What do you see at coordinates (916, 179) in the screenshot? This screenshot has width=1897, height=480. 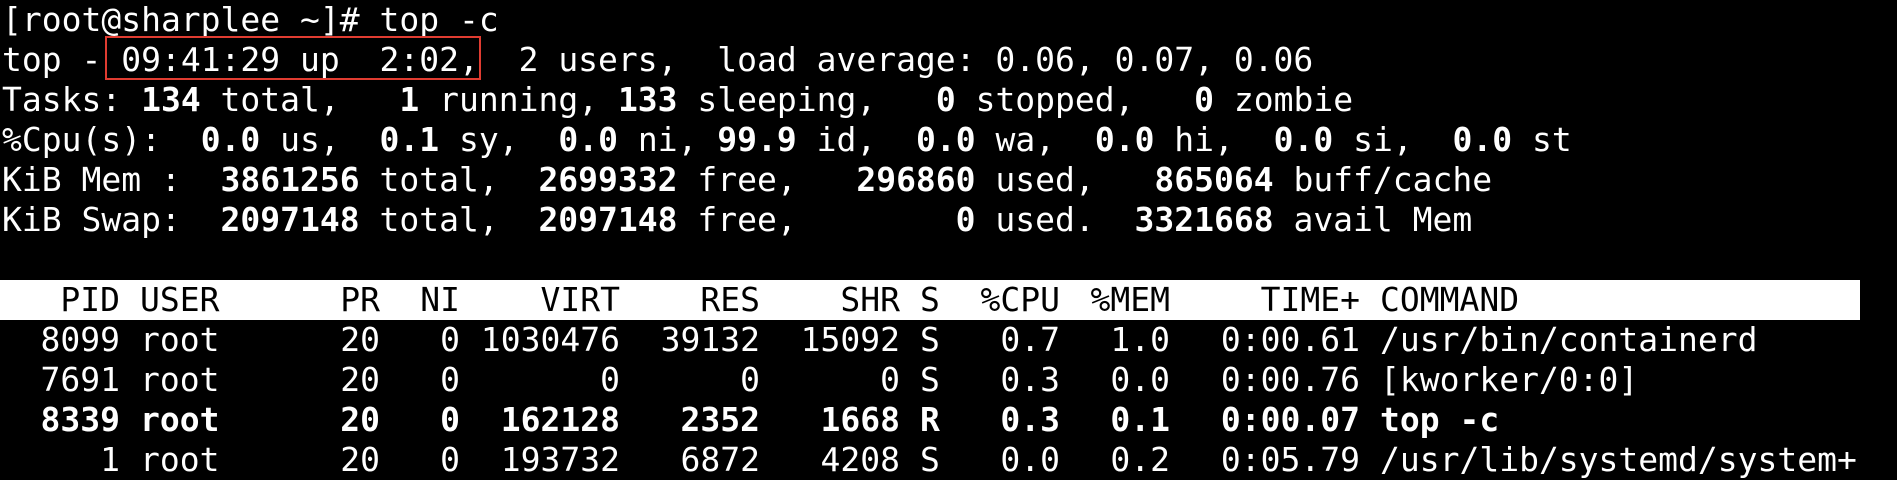 I see `mem-used: 296860` at bounding box center [916, 179].